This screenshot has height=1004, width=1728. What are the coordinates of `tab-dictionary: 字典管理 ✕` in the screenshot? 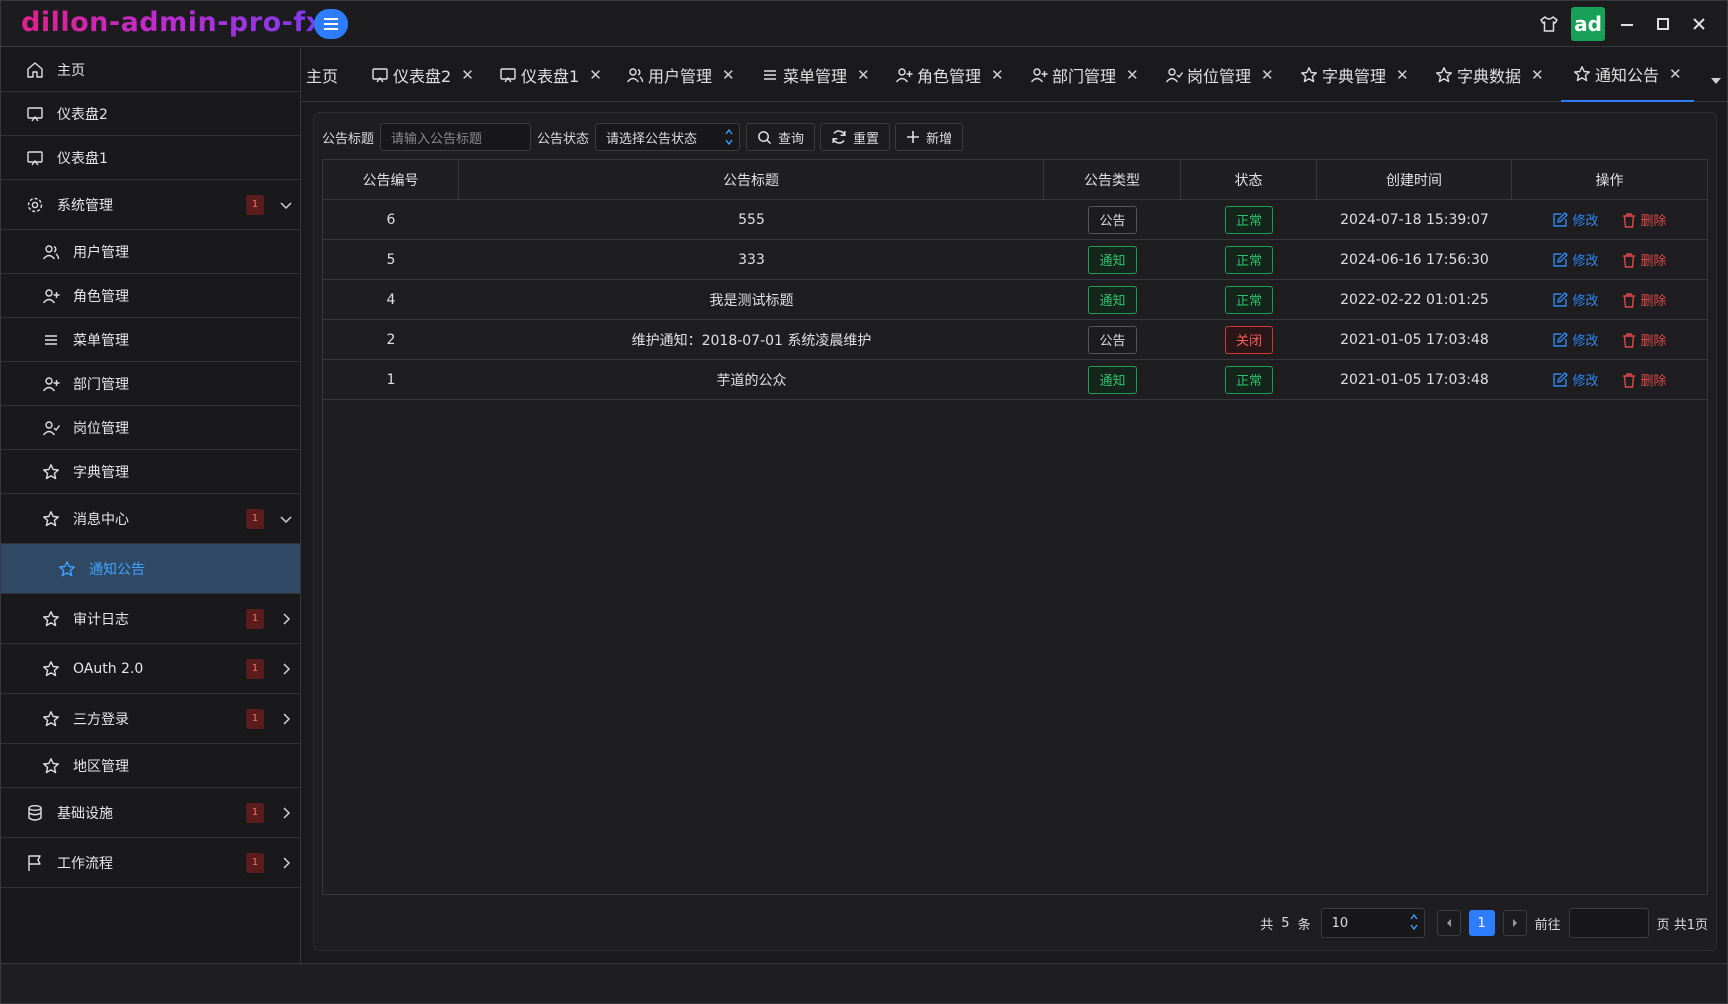 It's located at (1354, 75).